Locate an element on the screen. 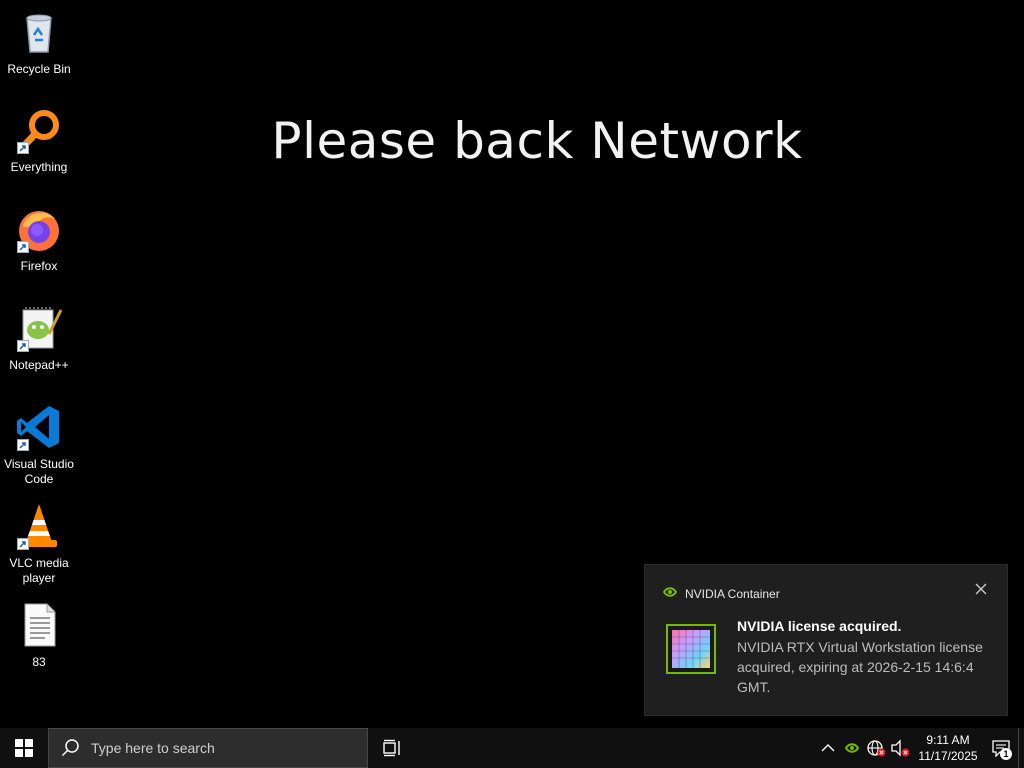  desktop-icon-recycle-bin: Recycle Bin is located at coordinates (39, 42).